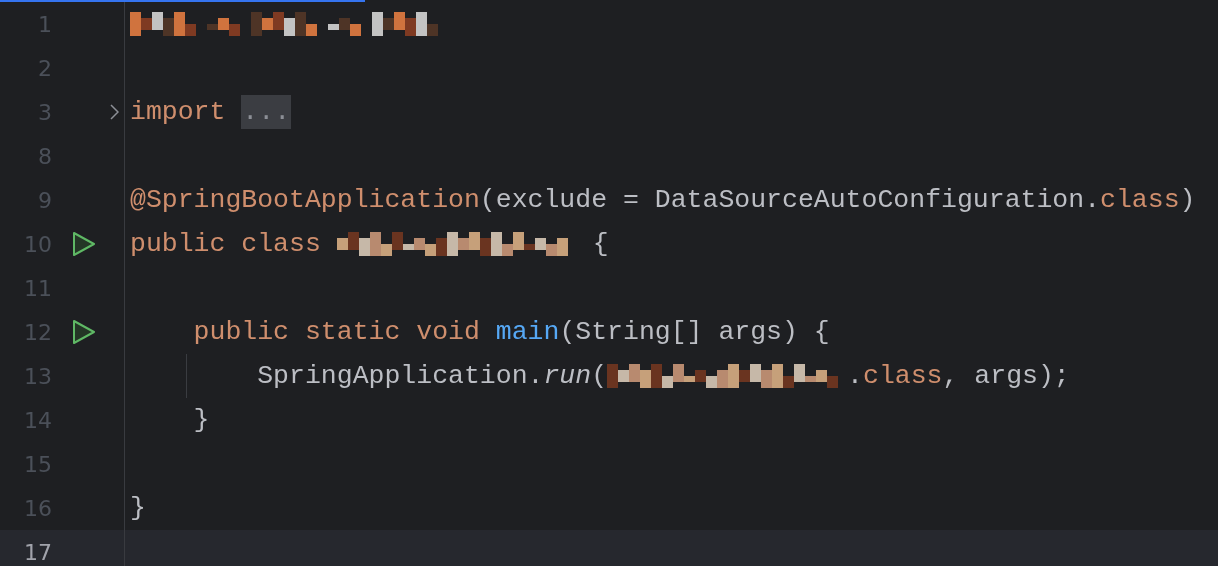 The image size is (1218, 566). I want to click on code-token: import, so click(178, 112).